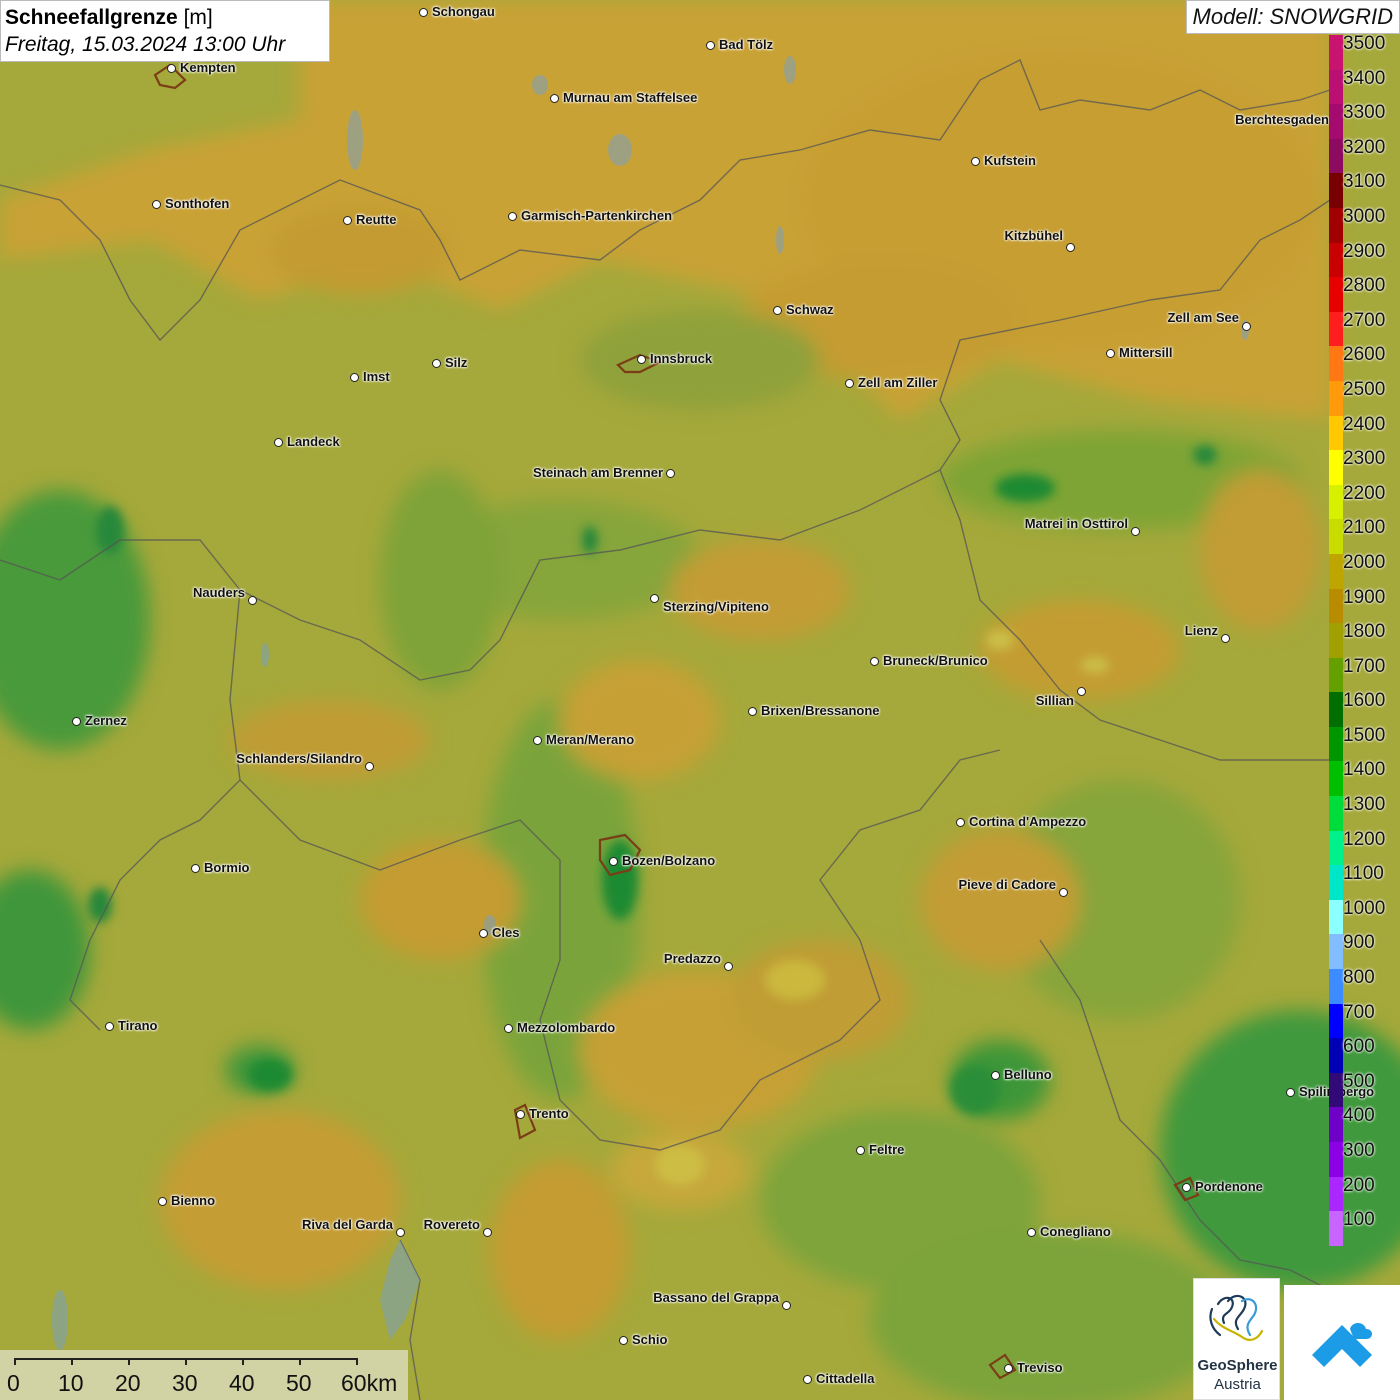 The width and height of the screenshot is (1400, 1400). I want to click on app-logo, so click(1342, 1342).